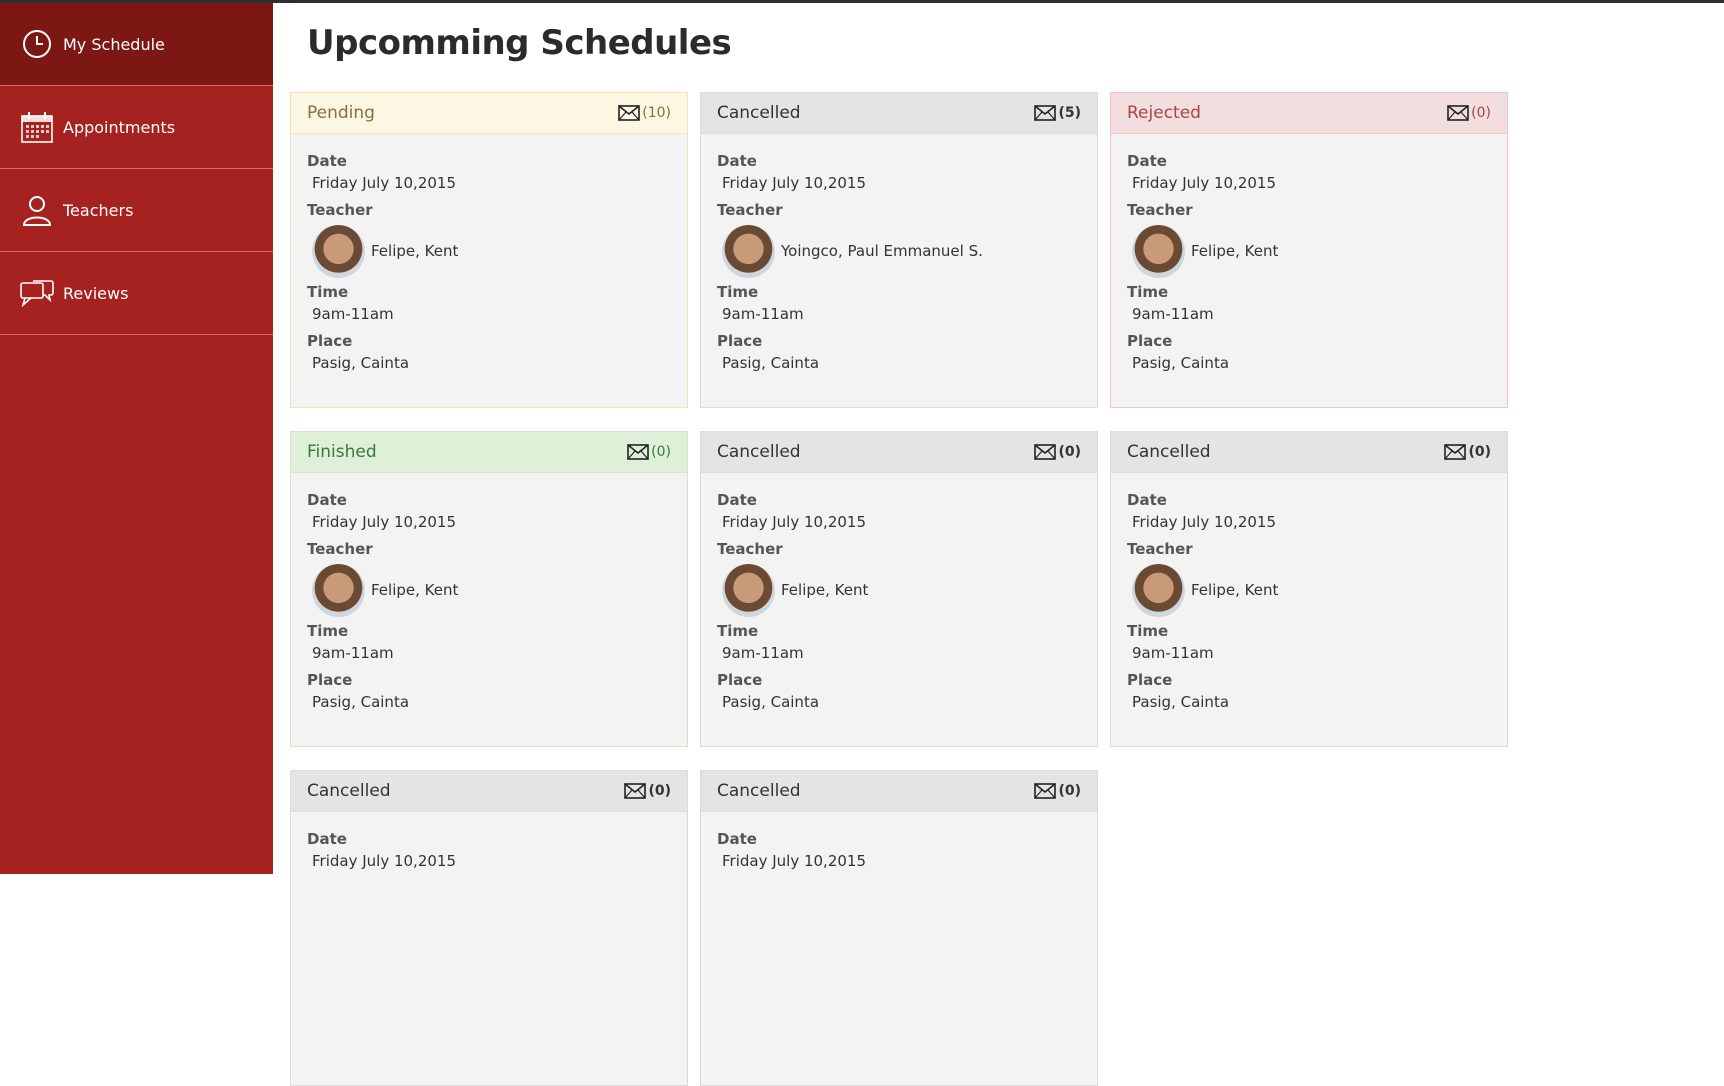  What do you see at coordinates (96, 293) in the screenshot?
I see `sidebar-item-label: Reviews` at bounding box center [96, 293].